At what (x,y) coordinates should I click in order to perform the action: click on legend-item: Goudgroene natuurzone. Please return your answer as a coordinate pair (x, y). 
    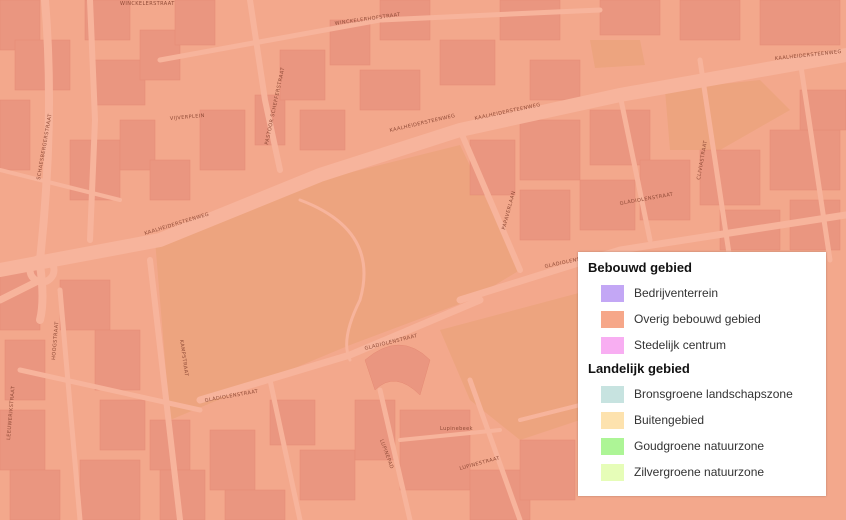
    Looking at the image, I should click on (702, 446).